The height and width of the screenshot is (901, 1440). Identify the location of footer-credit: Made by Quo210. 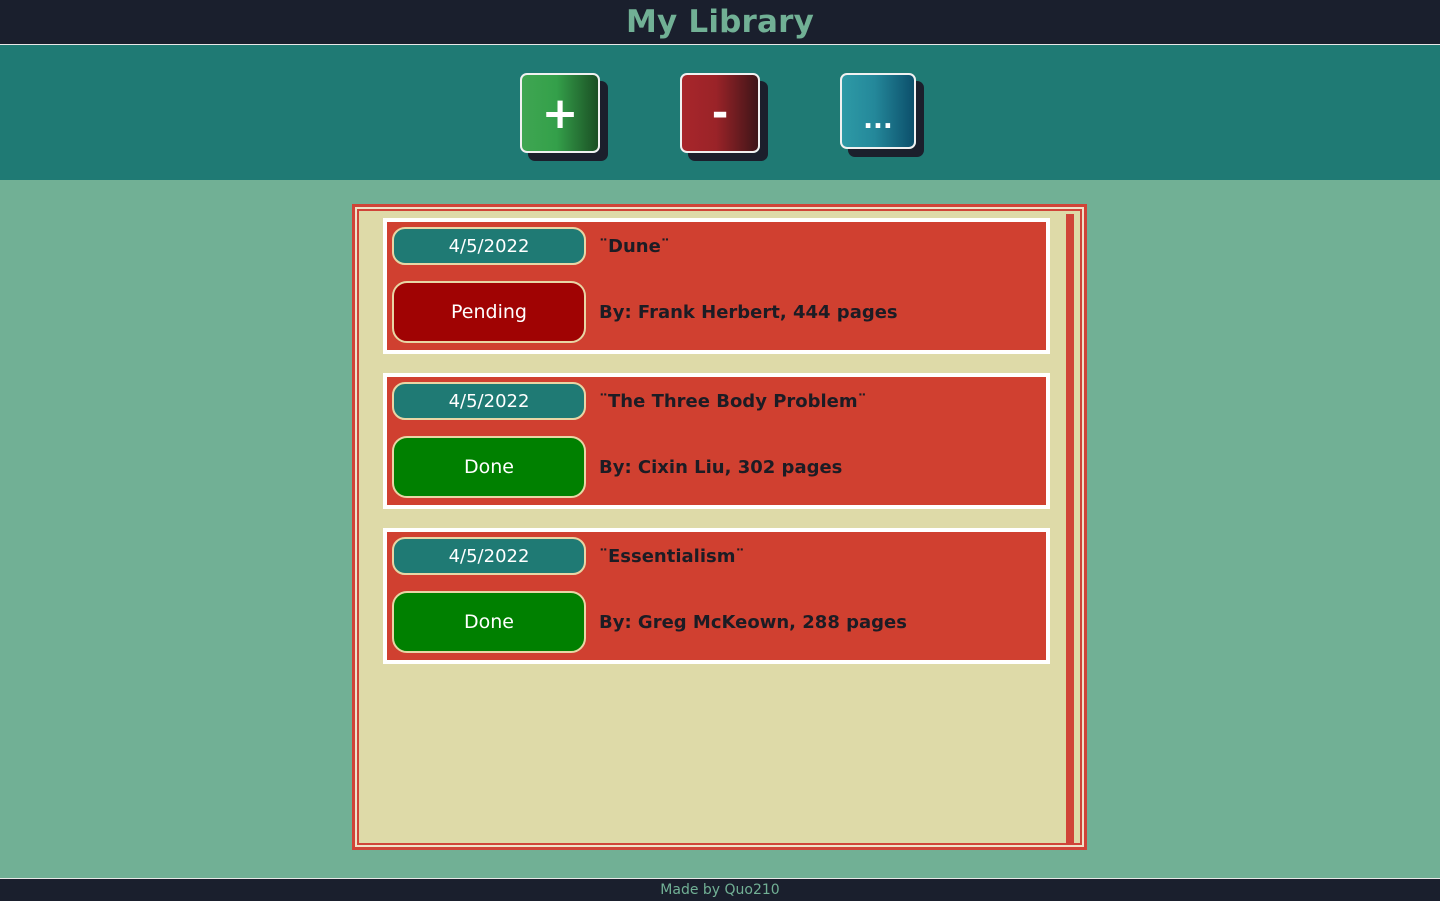
(720, 890).